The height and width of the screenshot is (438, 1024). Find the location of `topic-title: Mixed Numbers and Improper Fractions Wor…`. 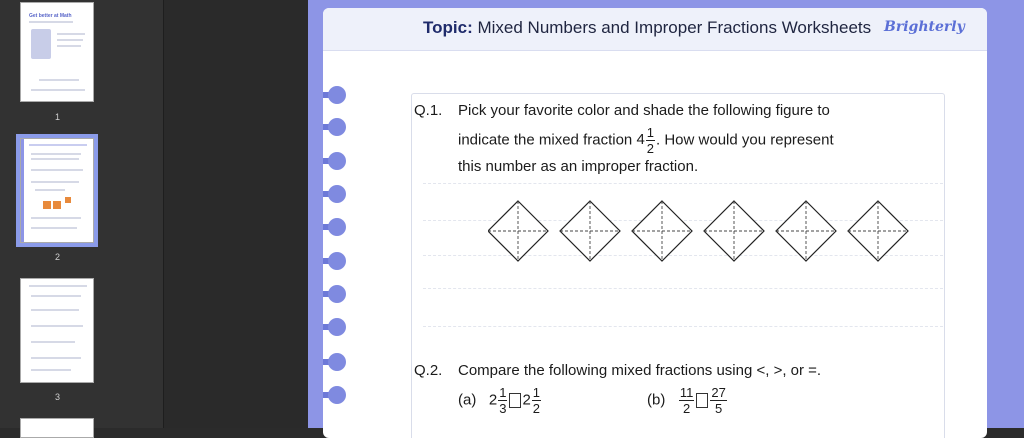

topic-title: Mixed Numbers and Improper Fractions Wor… is located at coordinates (674, 27).